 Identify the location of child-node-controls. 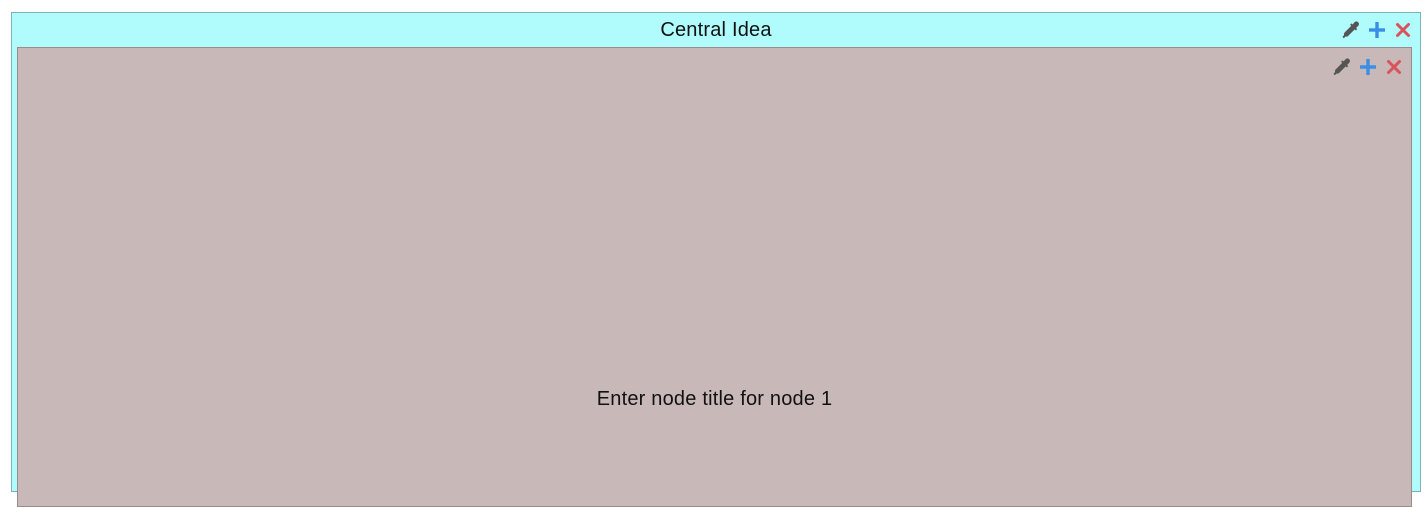
(1368, 67).